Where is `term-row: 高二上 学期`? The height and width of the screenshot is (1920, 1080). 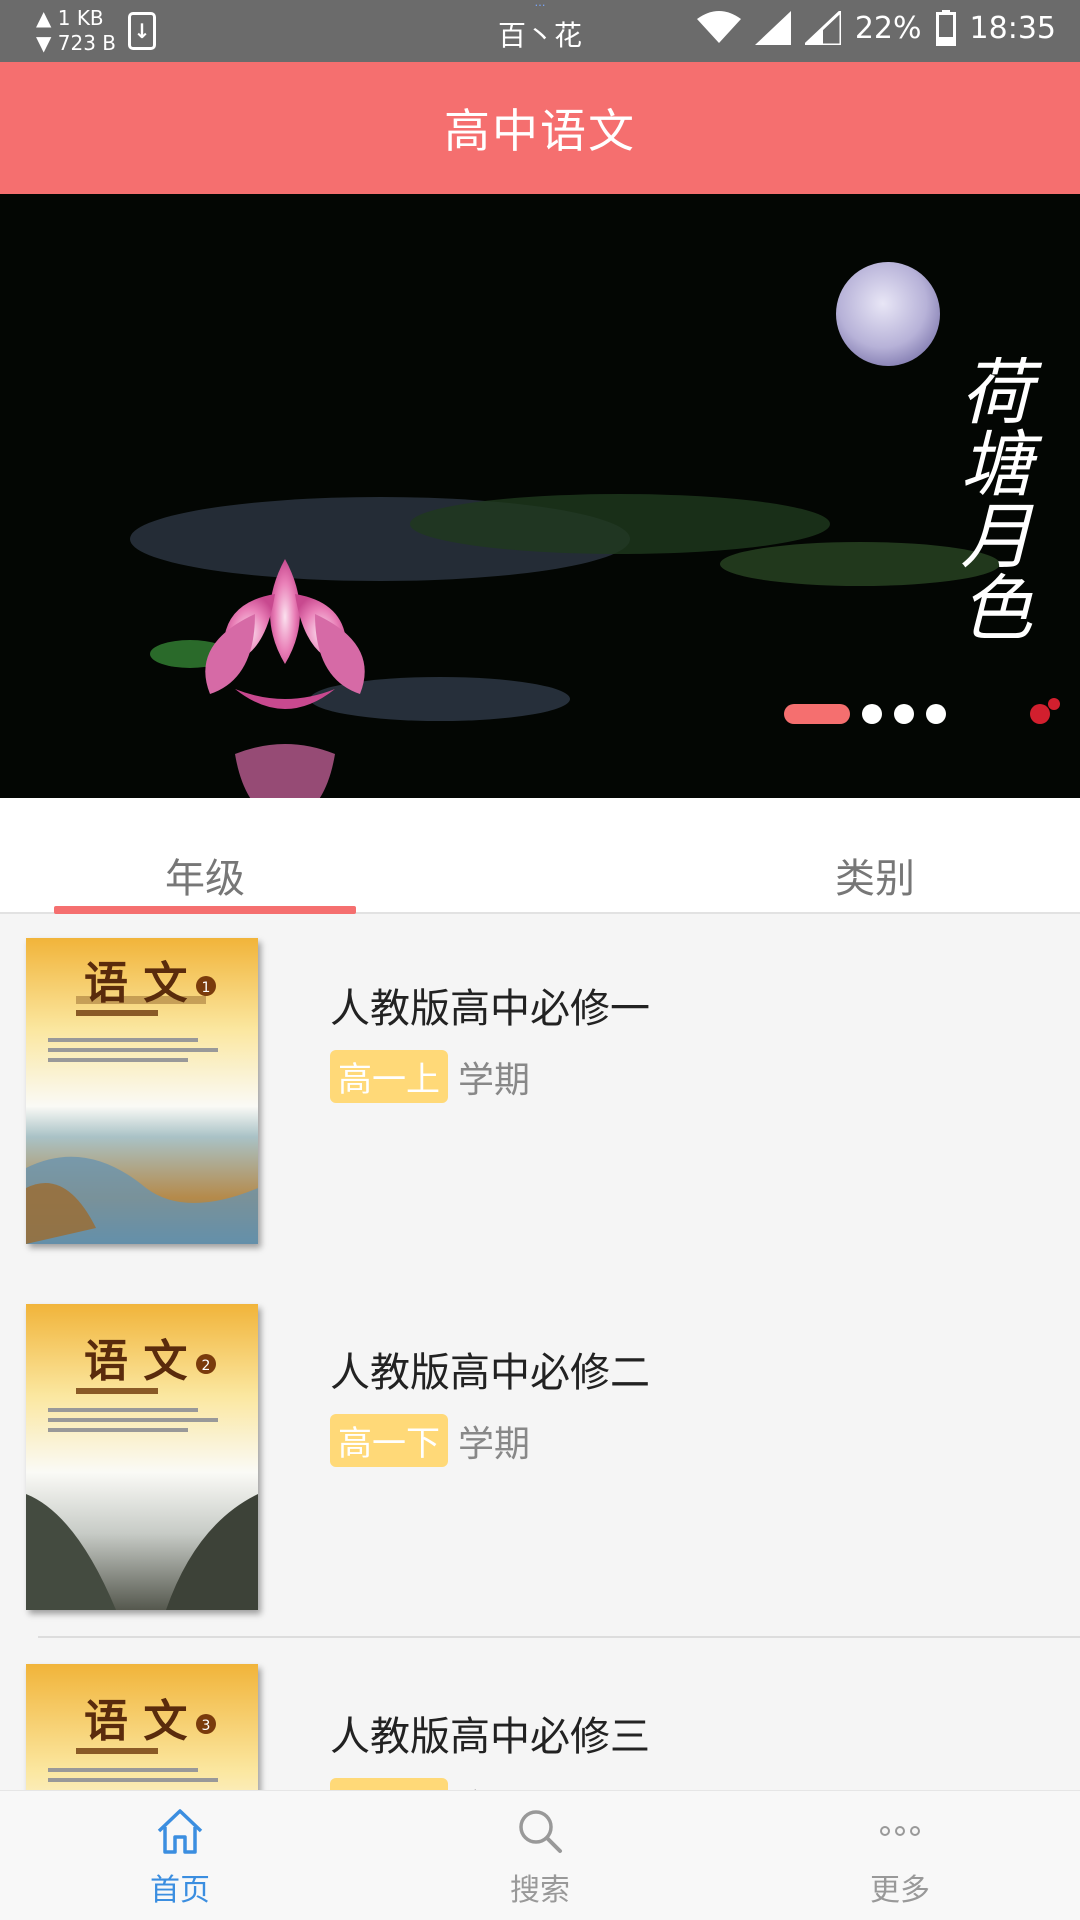
term-row: 高二上 学期 is located at coordinates (430, 1784).